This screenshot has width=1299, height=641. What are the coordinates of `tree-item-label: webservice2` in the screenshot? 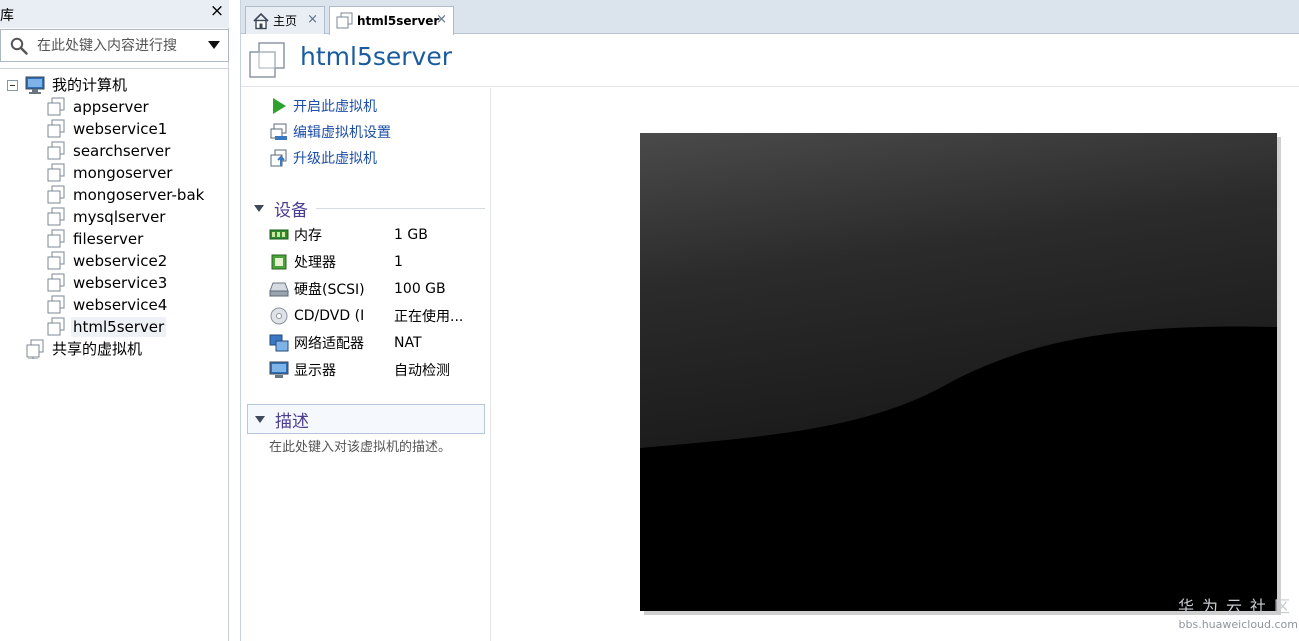 It's located at (120, 261).